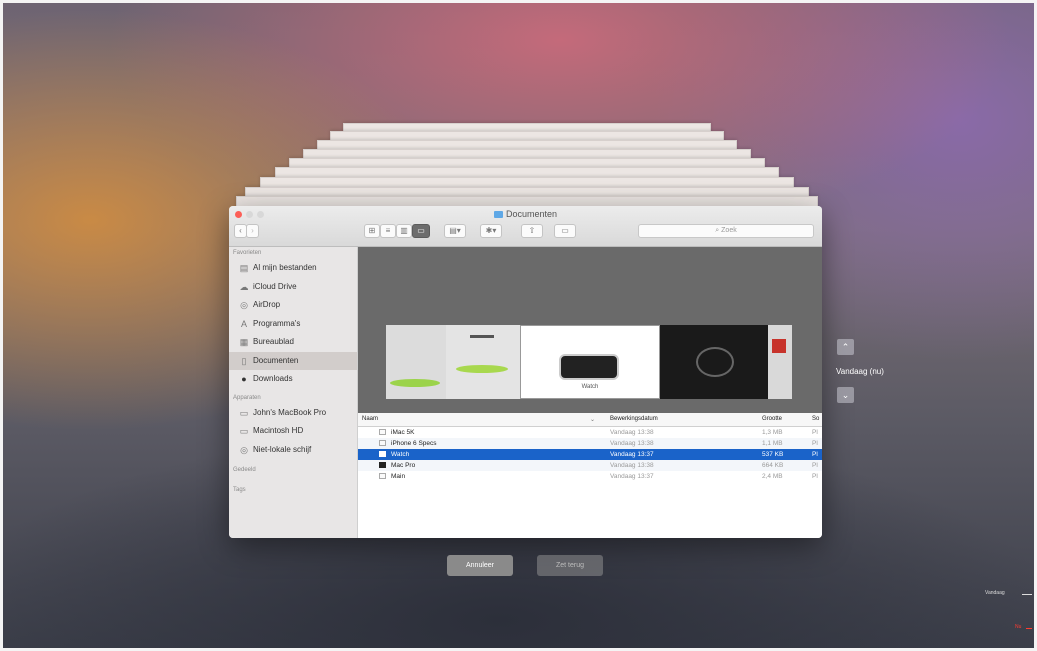 The image size is (1037, 651). Describe the element at coordinates (247, 253) in the screenshot. I see `sidebar-heading-favorites: Favorieten` at that location.